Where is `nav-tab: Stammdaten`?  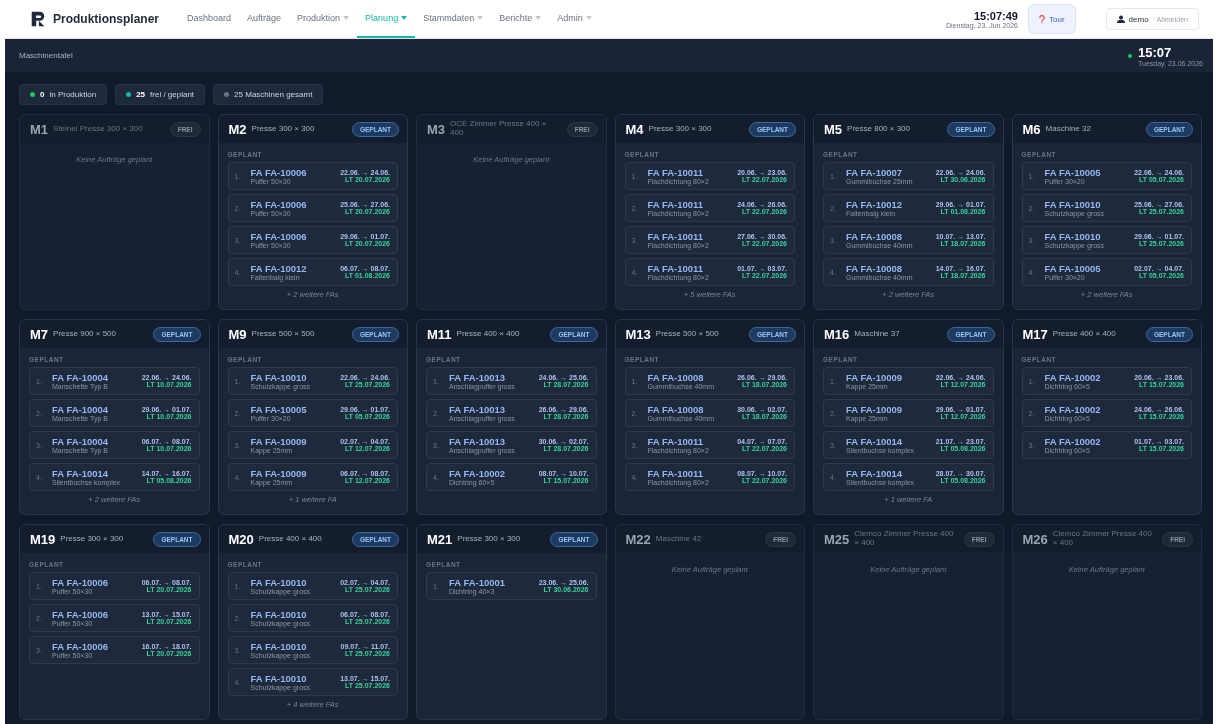
nav-tab: Stammdaten is located at coordinates (453, 19).